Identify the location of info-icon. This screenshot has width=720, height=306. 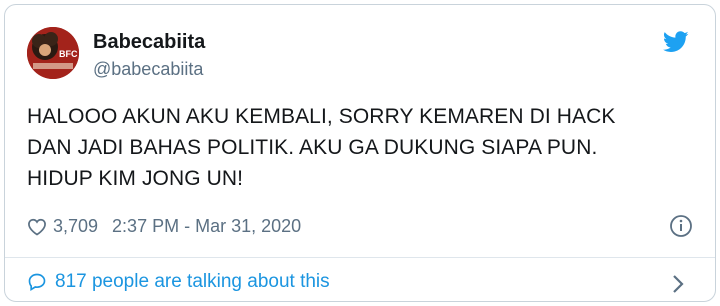
(681, 226).